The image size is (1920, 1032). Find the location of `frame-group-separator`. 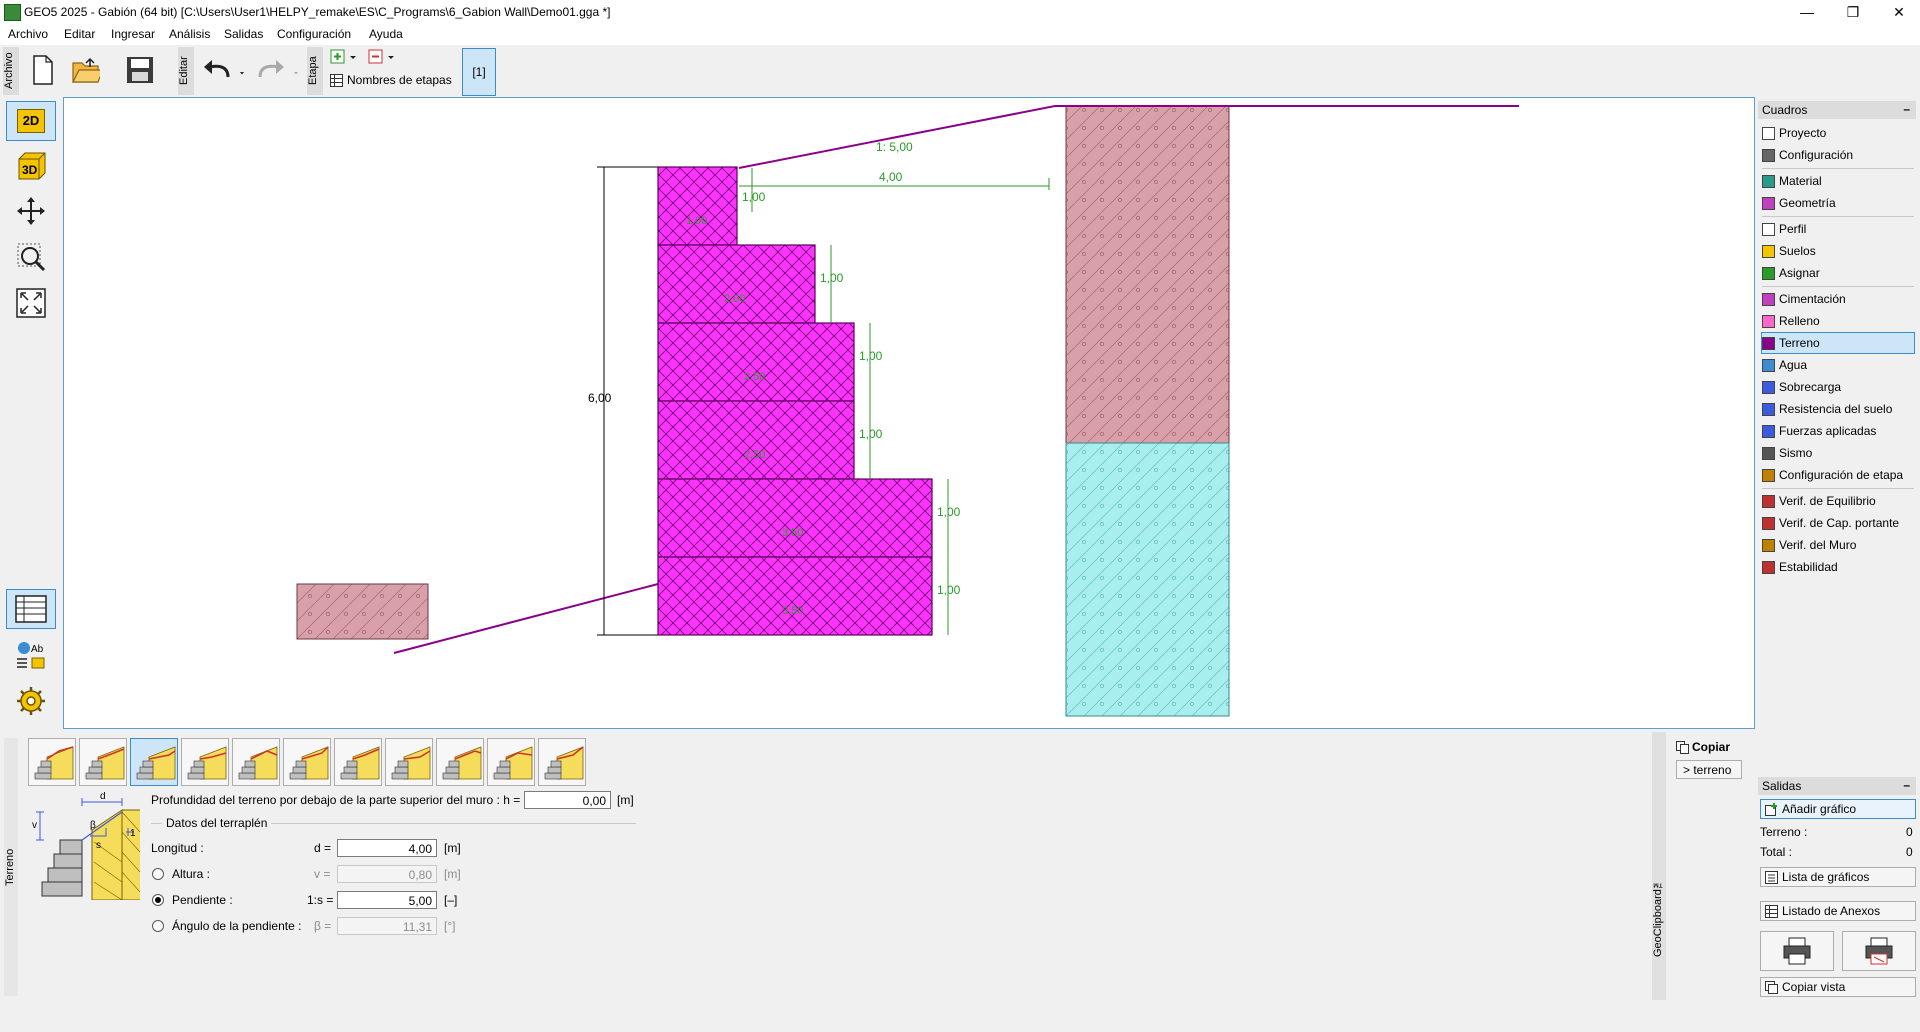

frame-group-separator is located at coordinates (1838, 168).